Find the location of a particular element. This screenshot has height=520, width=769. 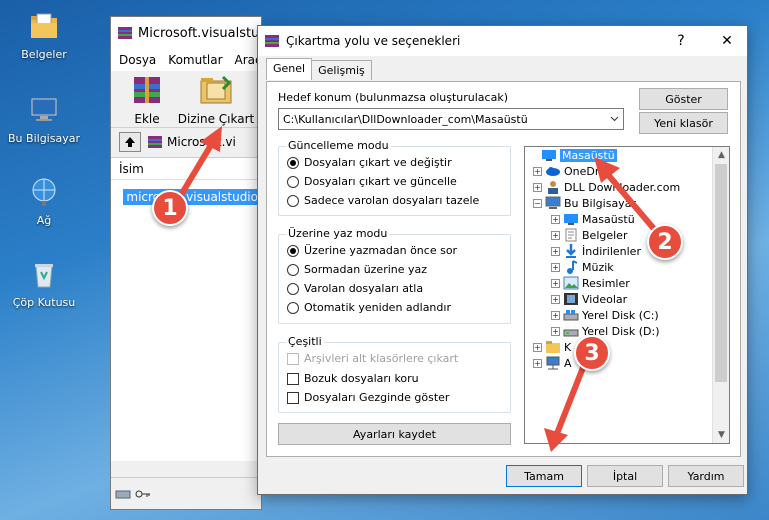

close-icon: ✕ is located at coordinates (727, 41).